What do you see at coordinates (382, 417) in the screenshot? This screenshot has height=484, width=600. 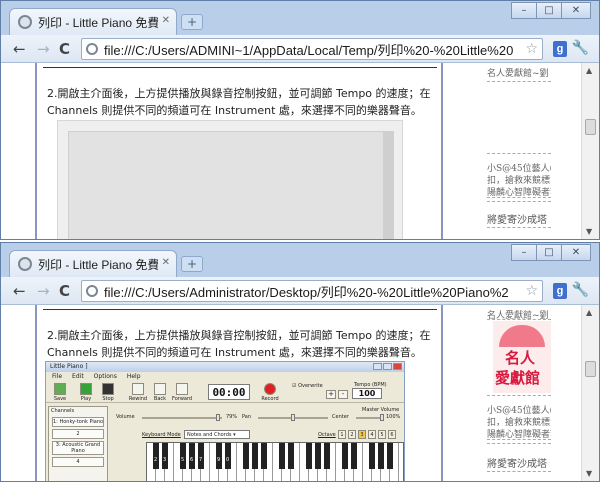 I see `master-volume-knob` at bounding box center [382, 417].